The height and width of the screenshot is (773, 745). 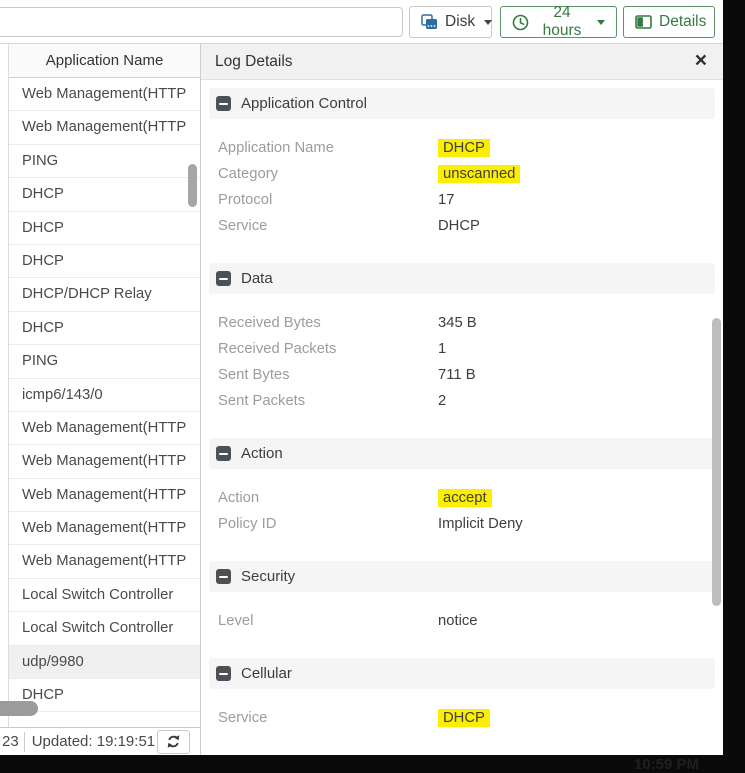 I want to click on field-value: notice, so click(x=458, y=621).